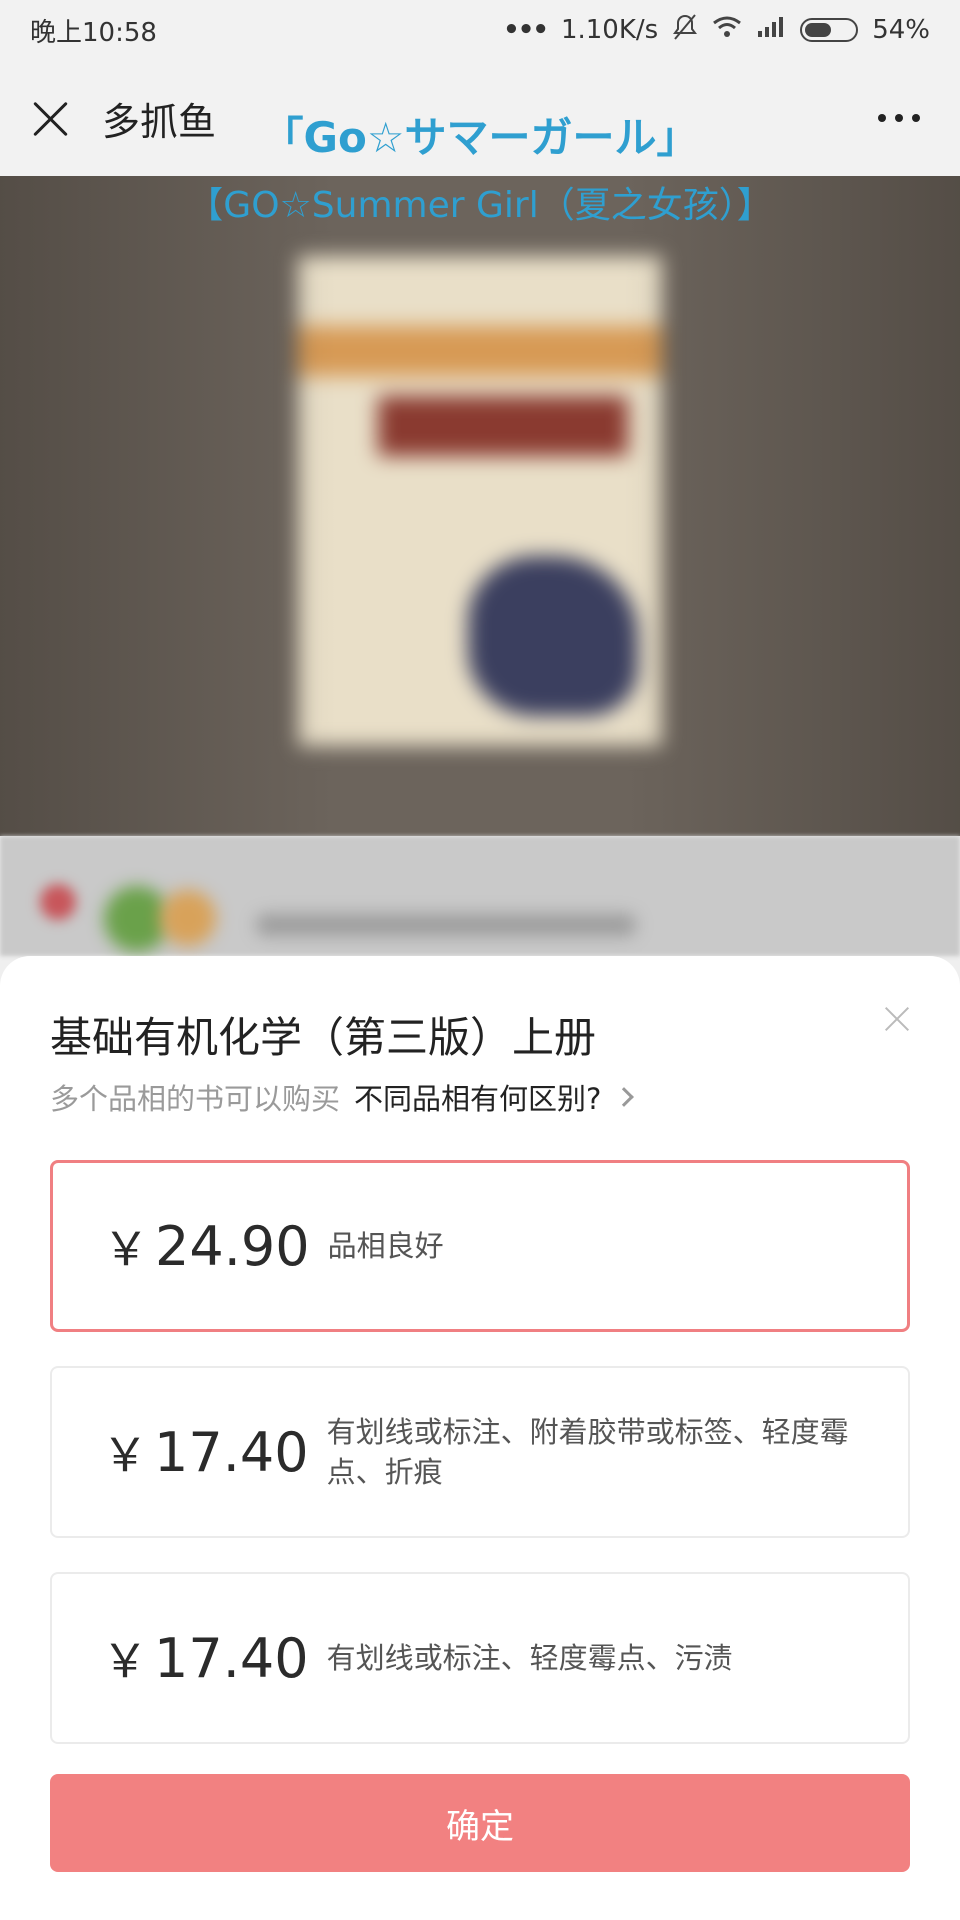 The height and width of the screenshot is (1920, 960). Describe the element at coordinates (685, 30) in the screenshot. I see `mute-bell-icon` at that location.